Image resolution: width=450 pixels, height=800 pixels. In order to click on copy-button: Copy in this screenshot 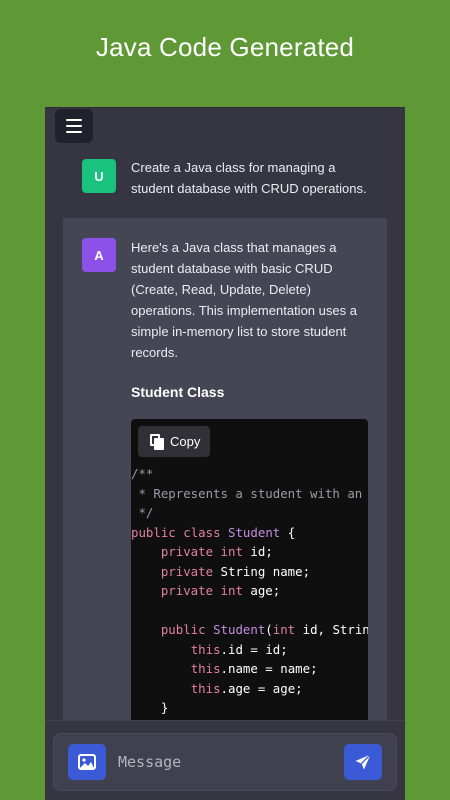, I will do `click(174, 441)`.